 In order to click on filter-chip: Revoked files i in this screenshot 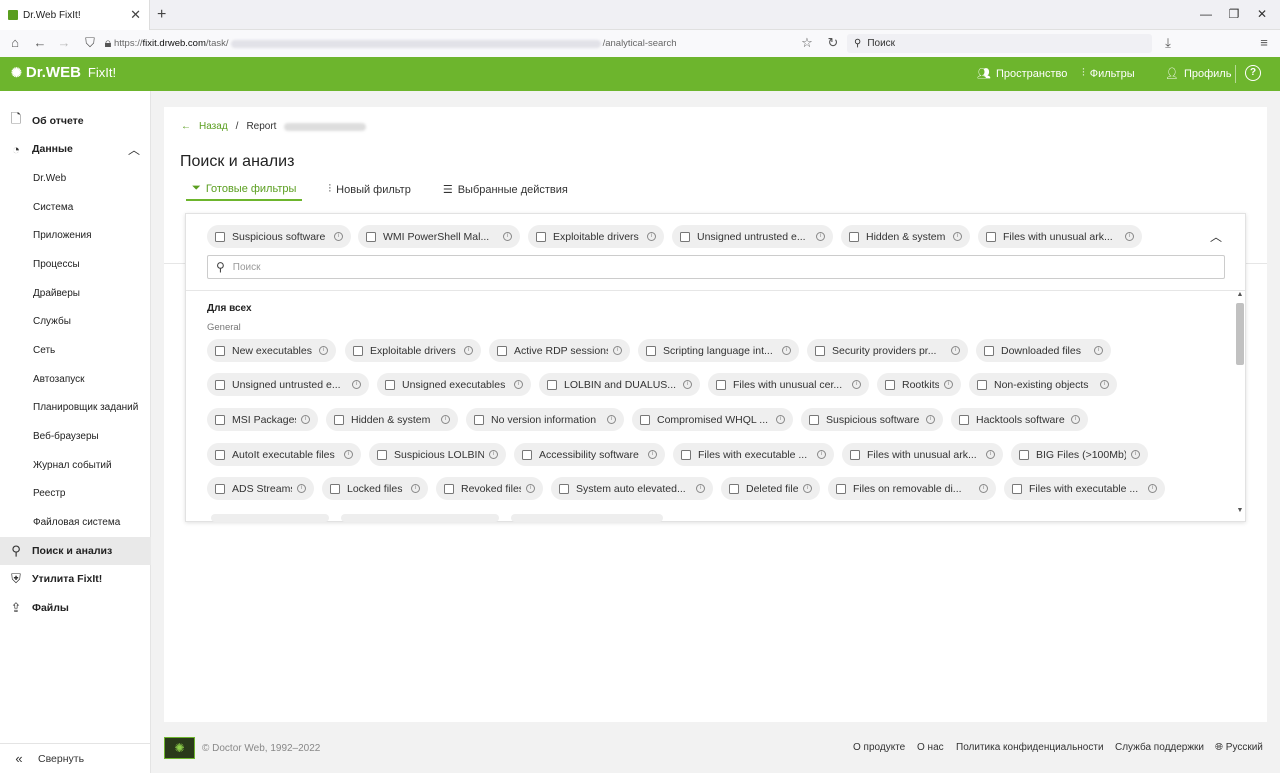, I will do `click(489, 488)`.